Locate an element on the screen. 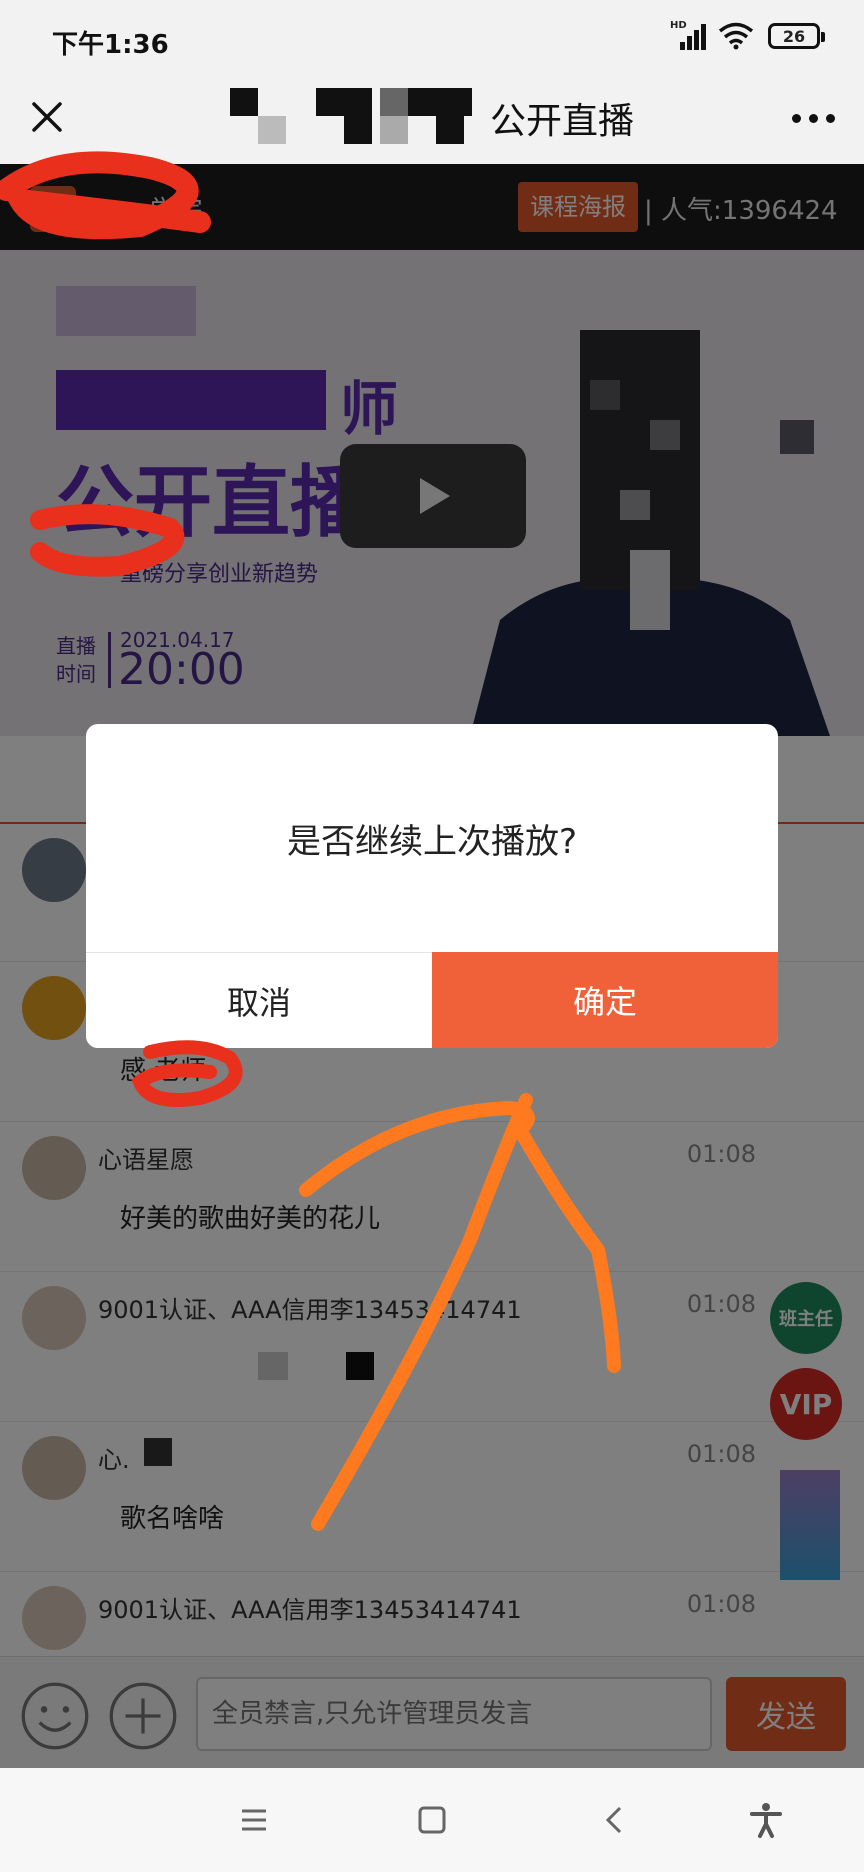  signal-icon: HD is located at coordinates (688, 35).